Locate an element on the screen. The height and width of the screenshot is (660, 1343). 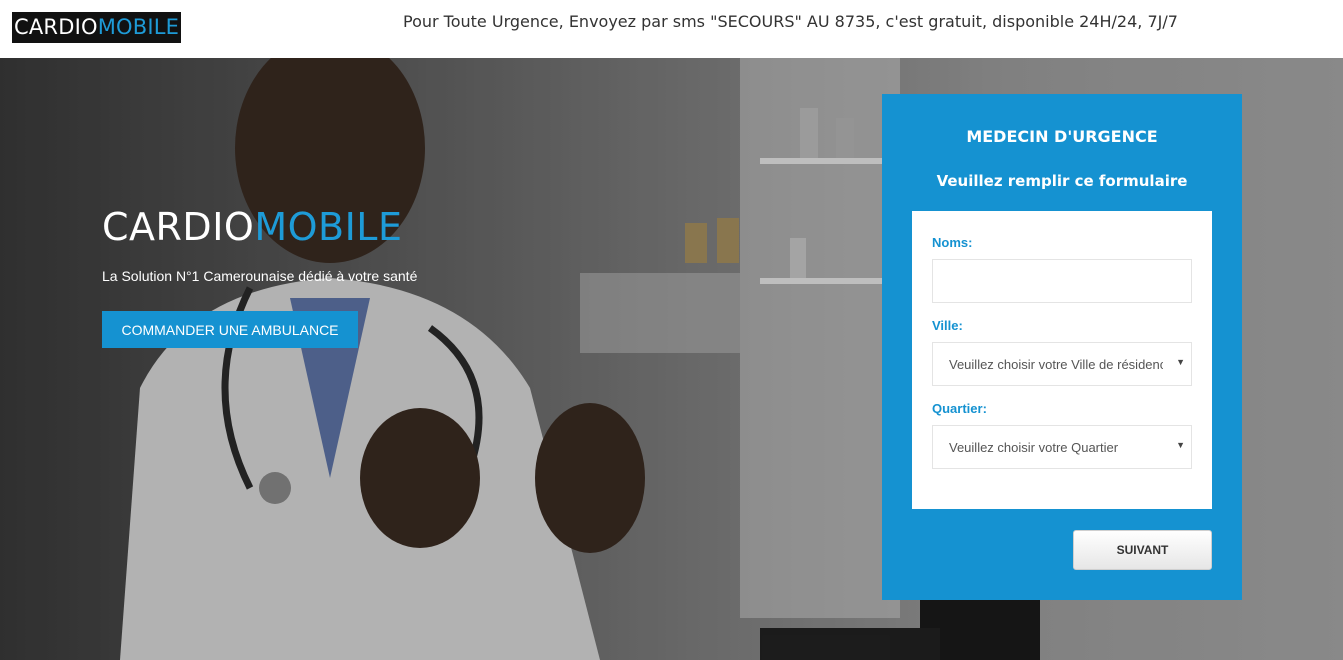
quartier-select: Veuillez choisir votre Quartier ▼ is located at coordinates (1062, 447).